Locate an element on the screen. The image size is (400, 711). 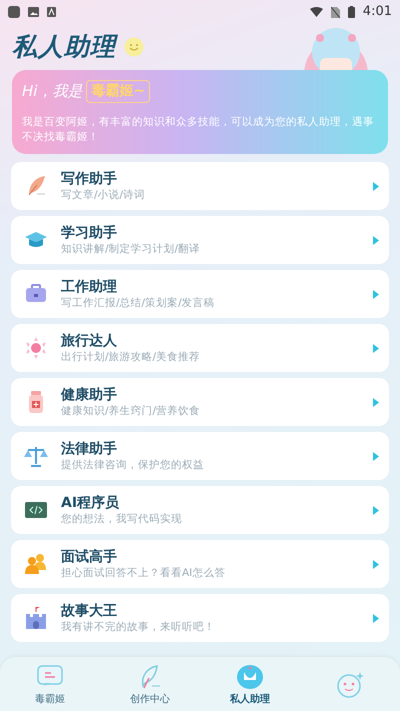
card-subtitle: 我有讲不完的故事，来听听吧！ is located at coordinates (138, 627).